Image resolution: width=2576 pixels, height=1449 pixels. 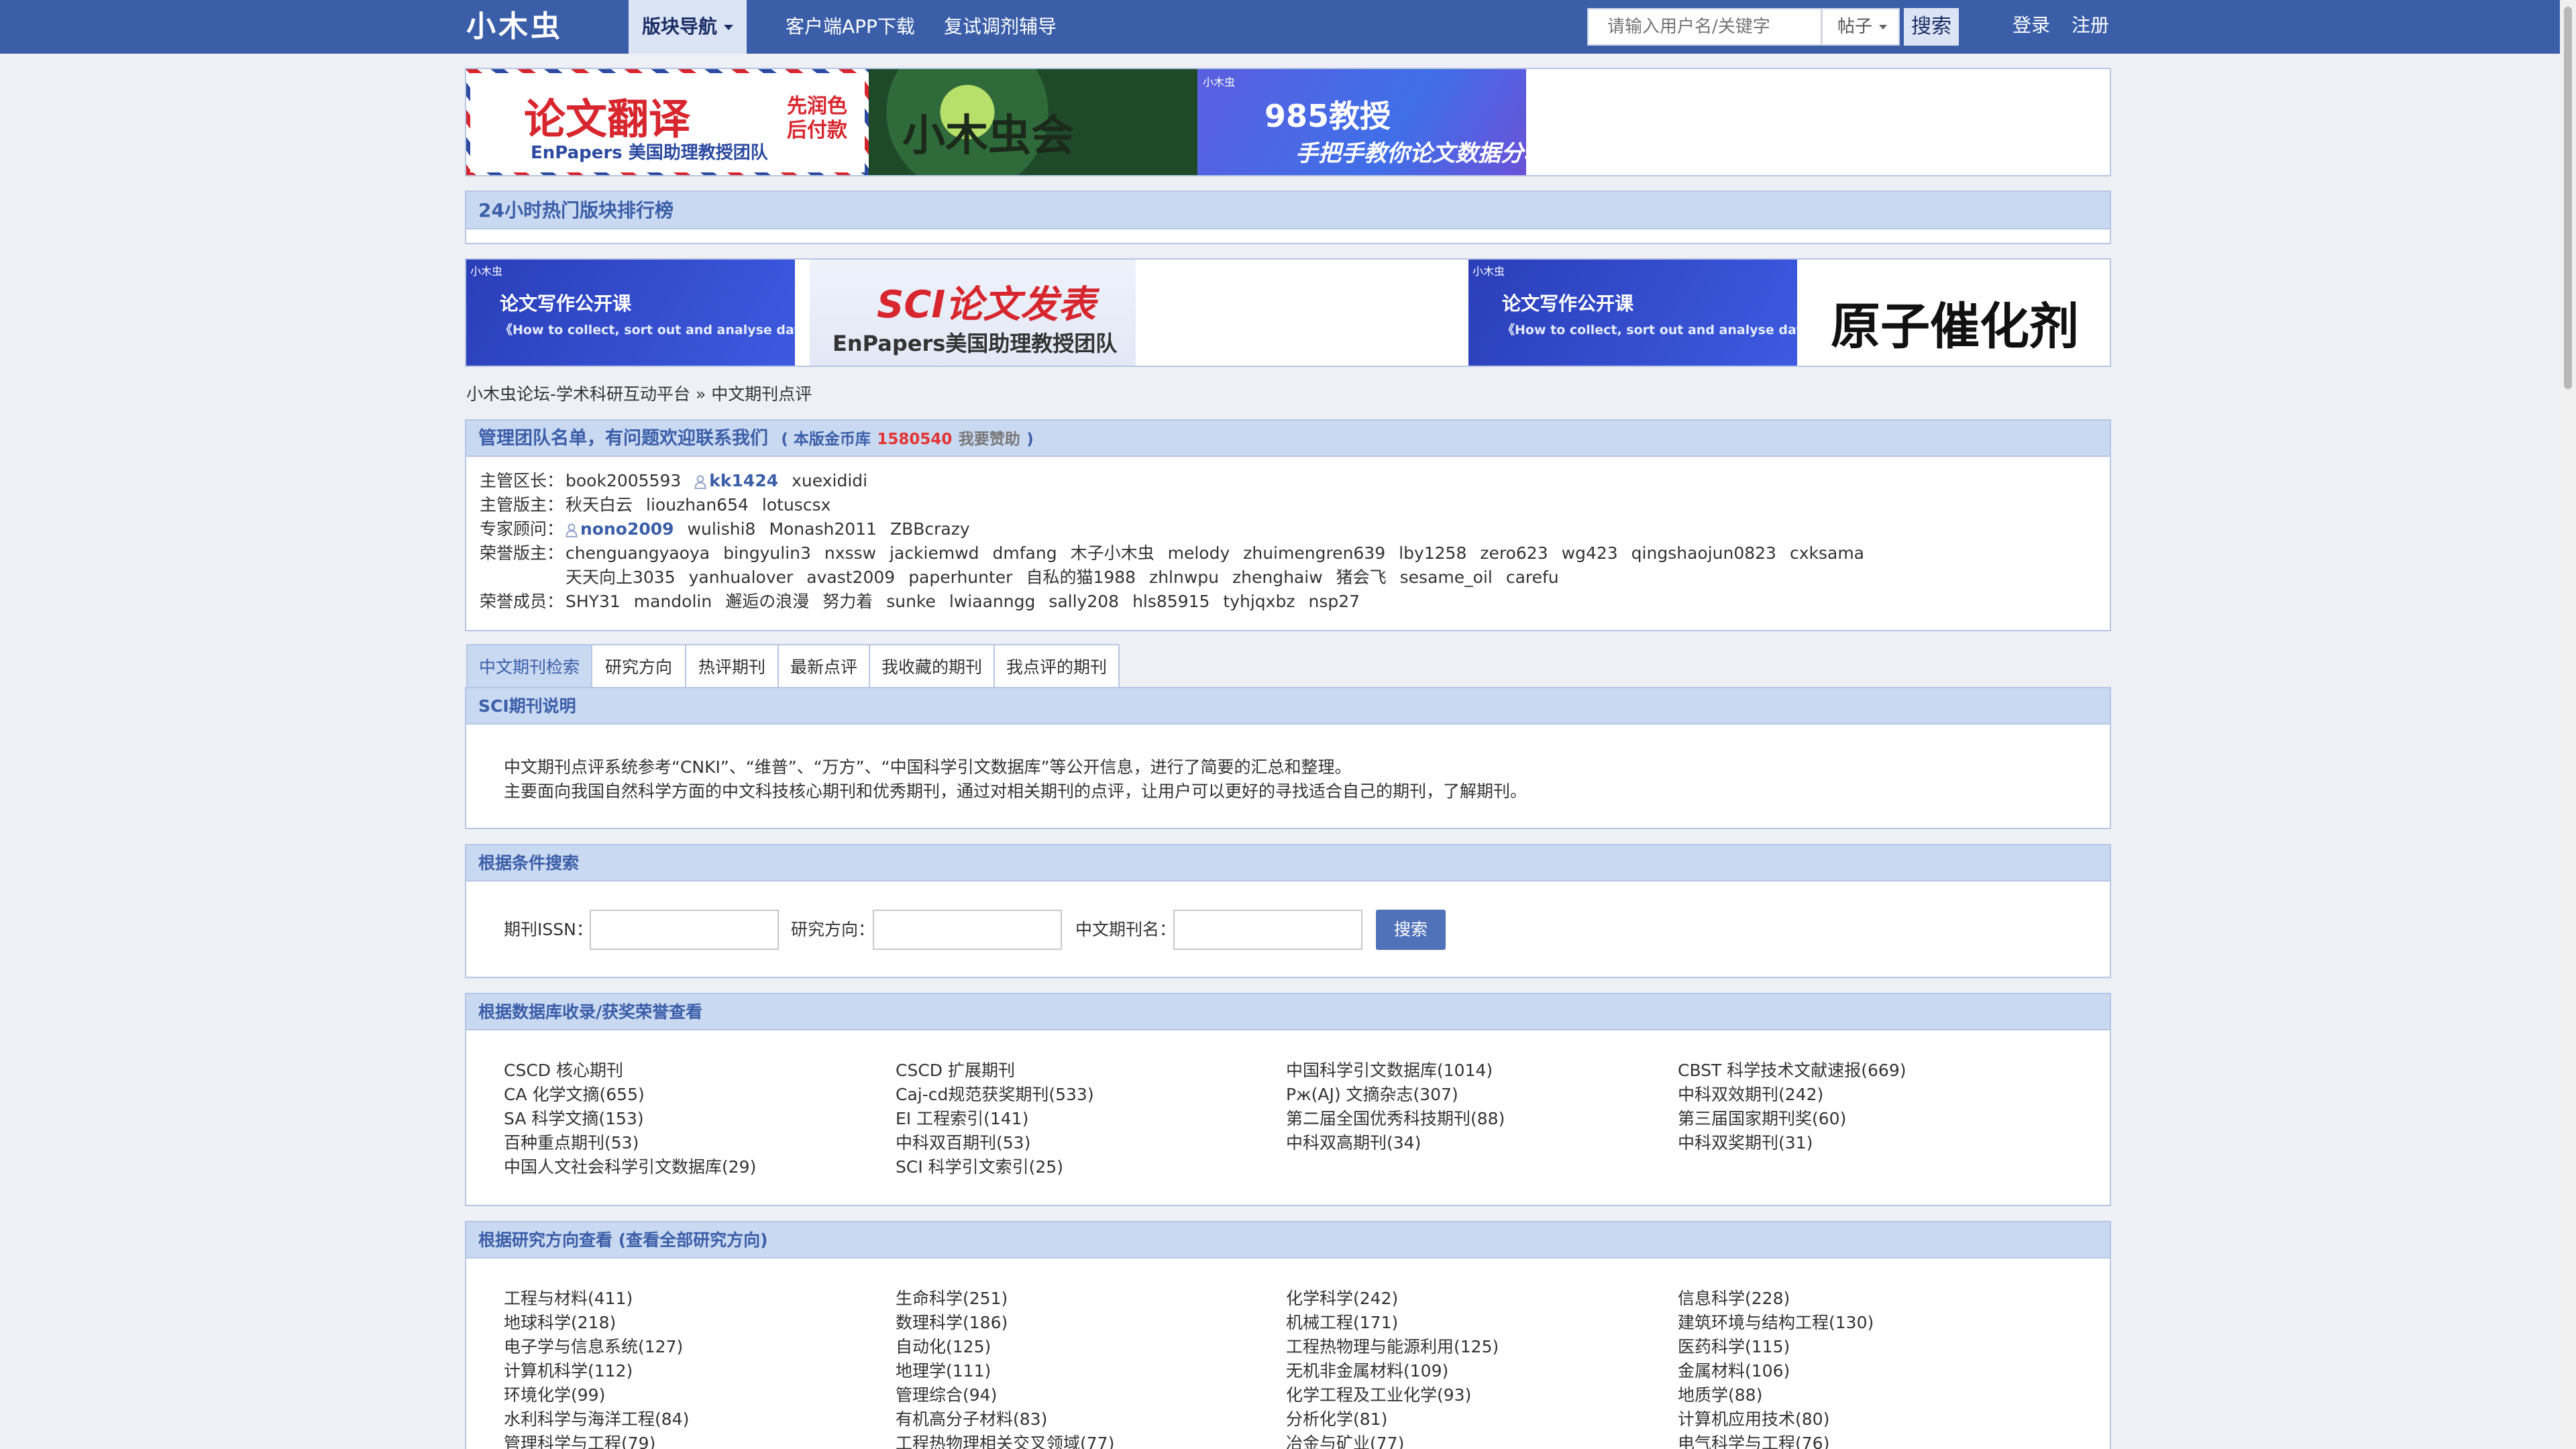 What do you see at coordinates (1199, 553) in the screenshot?
I see `team-member-link: melody` at bounding box center [1199, 553].